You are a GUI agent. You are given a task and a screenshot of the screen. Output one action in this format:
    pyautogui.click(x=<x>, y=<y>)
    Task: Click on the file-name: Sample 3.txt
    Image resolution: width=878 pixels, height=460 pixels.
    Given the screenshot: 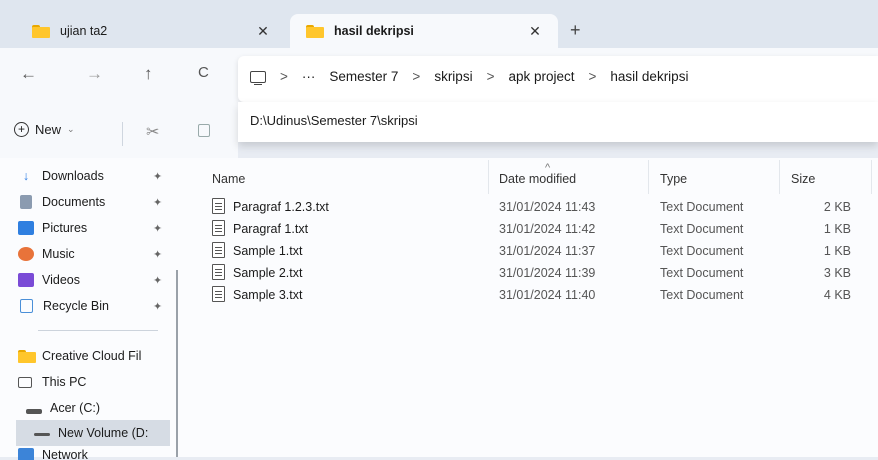 What is the action you would take?
    pyautogui.click(x=268, y=295)
    